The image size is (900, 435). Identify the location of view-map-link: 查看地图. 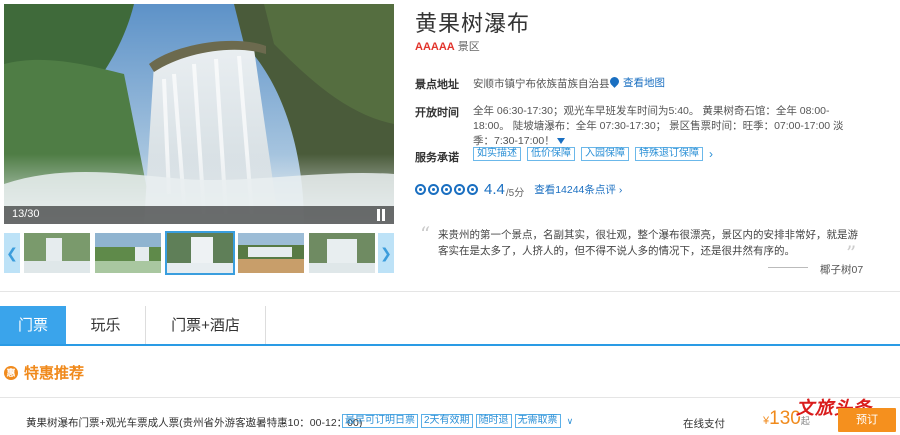
(636, 82).